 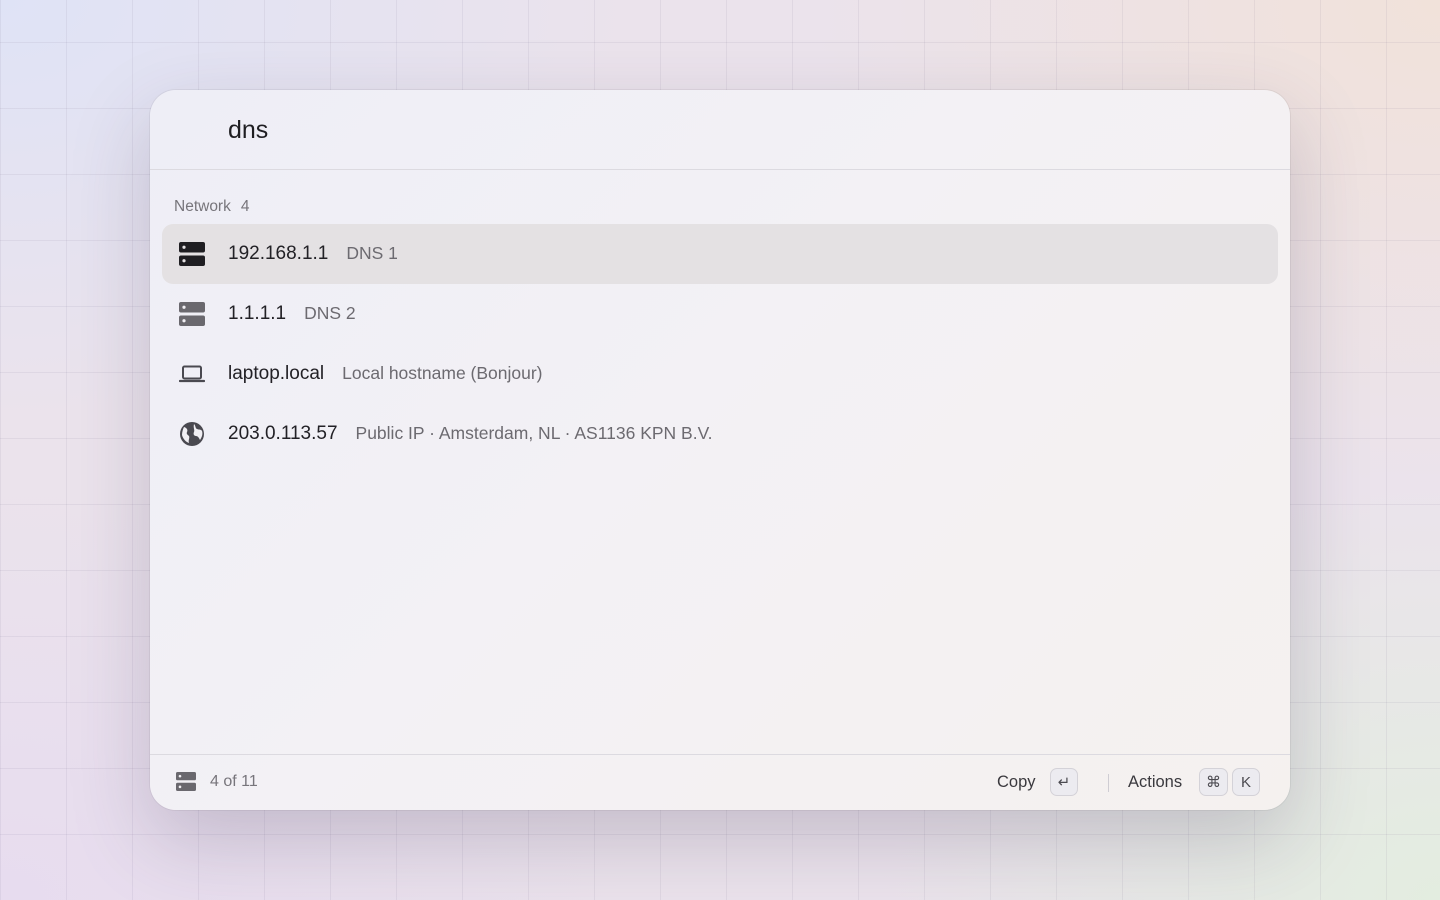 I want to click on footer-bar: 4 of 11 Copy ↵ Actions ⌘ K, so click(x=720, y=782).